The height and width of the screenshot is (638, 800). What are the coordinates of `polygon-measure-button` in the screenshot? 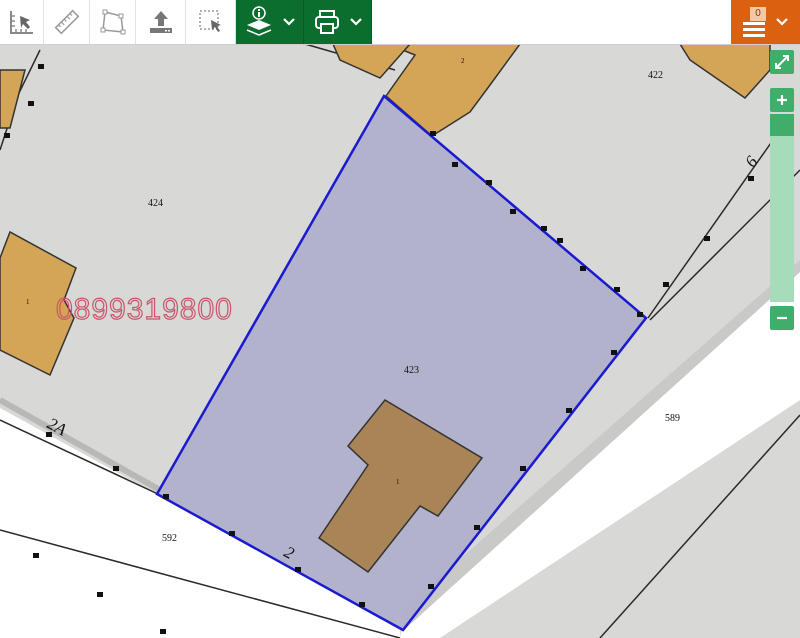 It's located at (113, 22).